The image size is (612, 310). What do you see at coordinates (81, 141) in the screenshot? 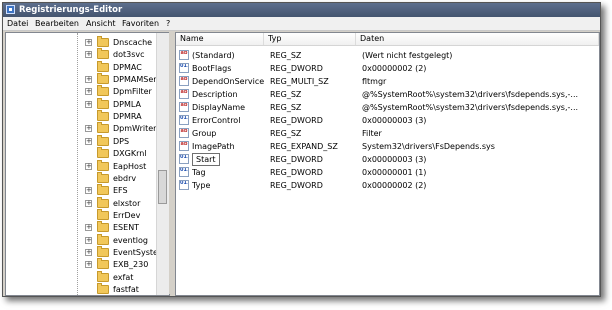
I see `tree-node: + DPS` at bounding box center [81, 141].